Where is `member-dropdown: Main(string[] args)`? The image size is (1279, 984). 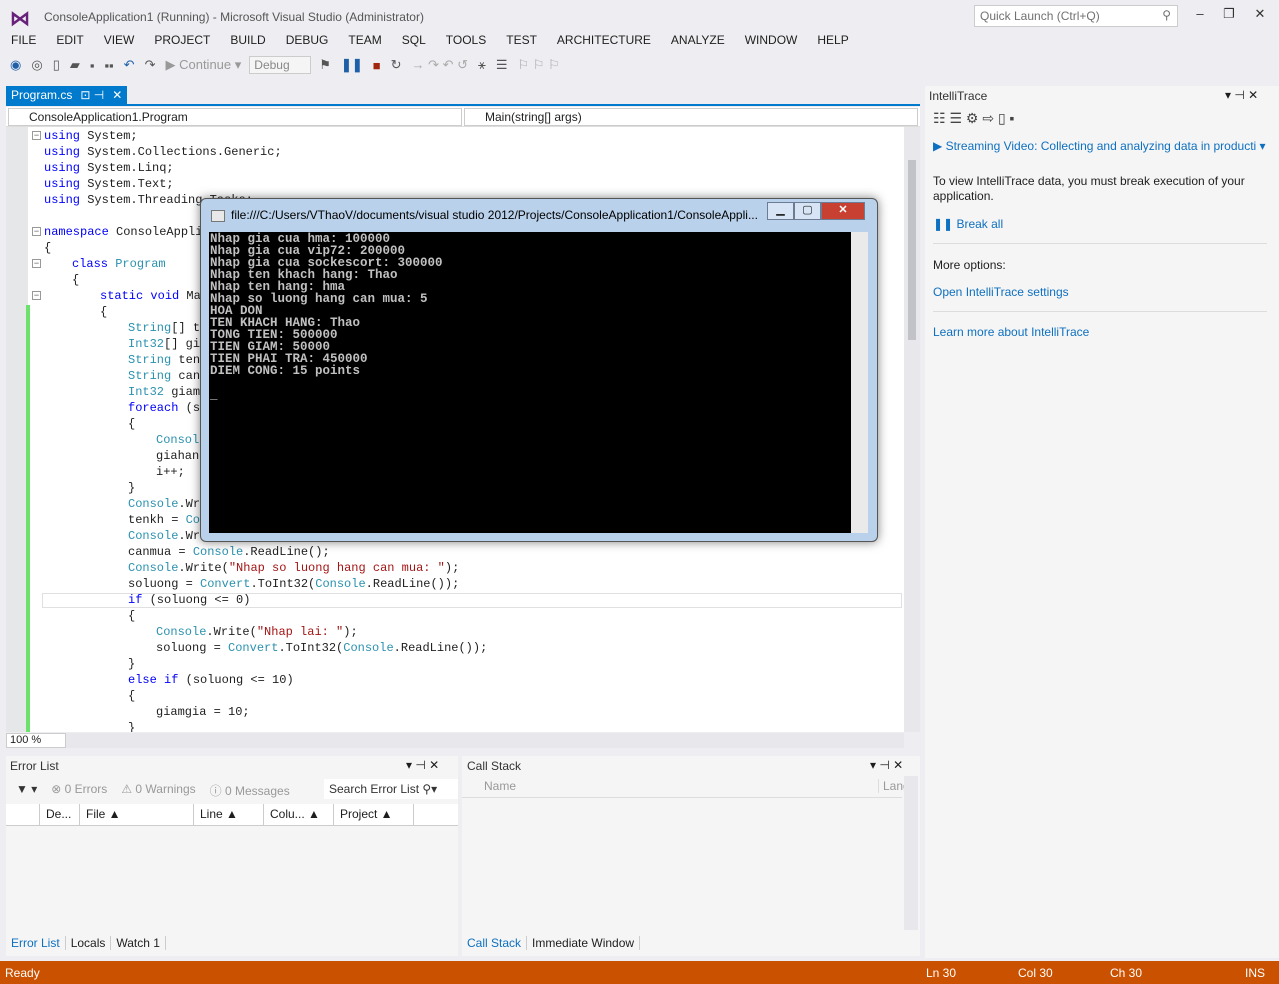 member-dropdown: Main(string[] args) is located at coordinates (691, 117).